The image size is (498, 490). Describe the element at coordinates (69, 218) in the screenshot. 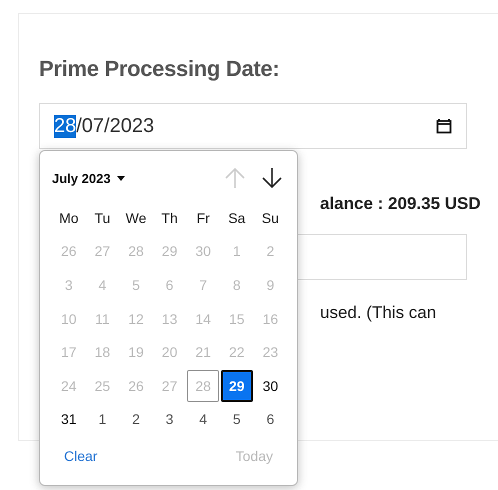

I see `weekday-label: Mo` at that location.